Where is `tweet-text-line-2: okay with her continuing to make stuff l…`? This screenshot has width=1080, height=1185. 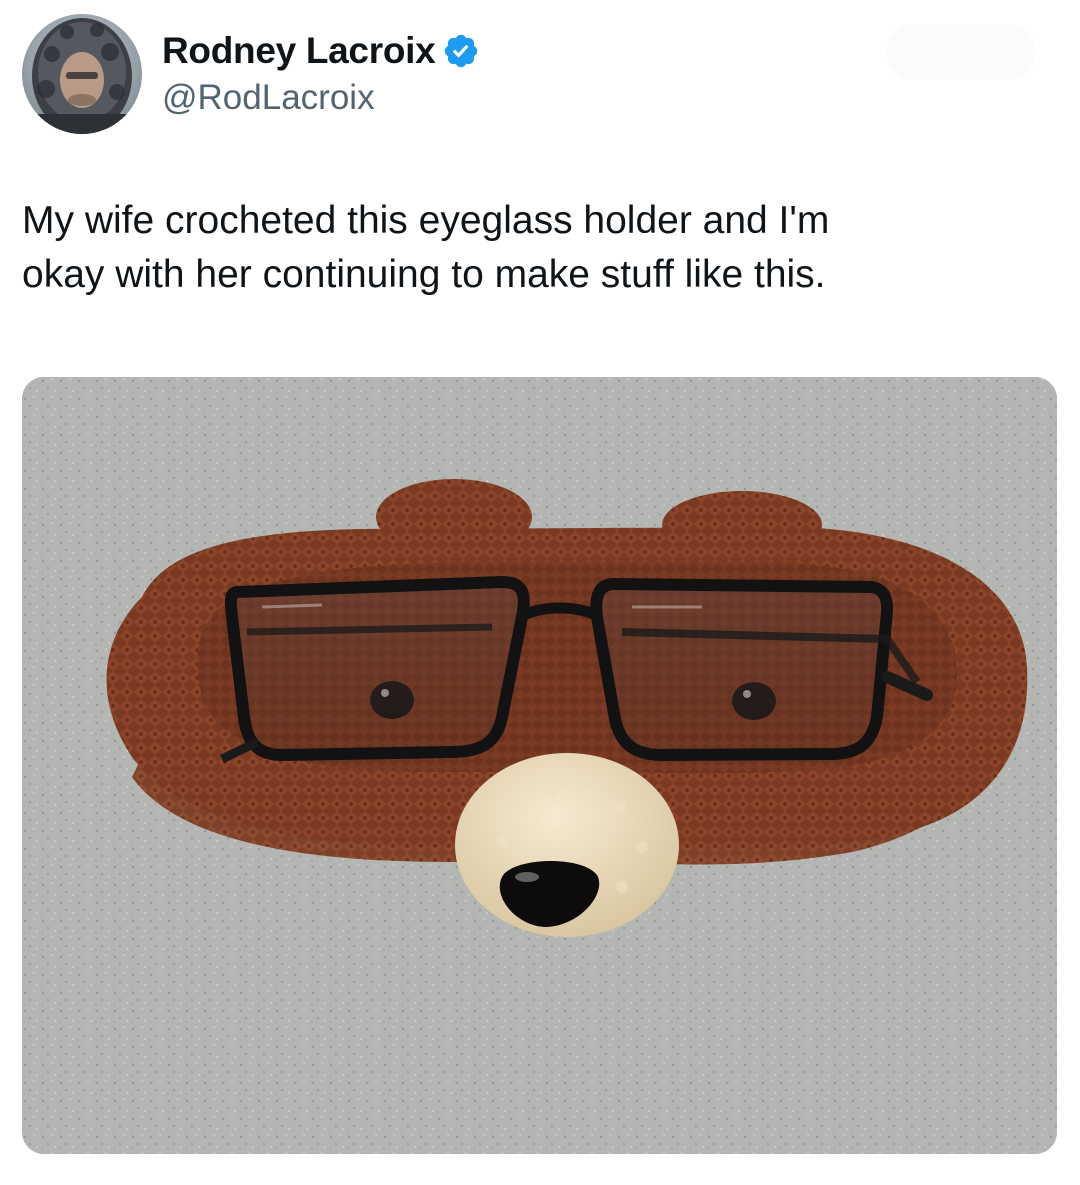 tweet-text-line-2: okay with her continuing to make stuff l… is located at coordinates (424, 274).